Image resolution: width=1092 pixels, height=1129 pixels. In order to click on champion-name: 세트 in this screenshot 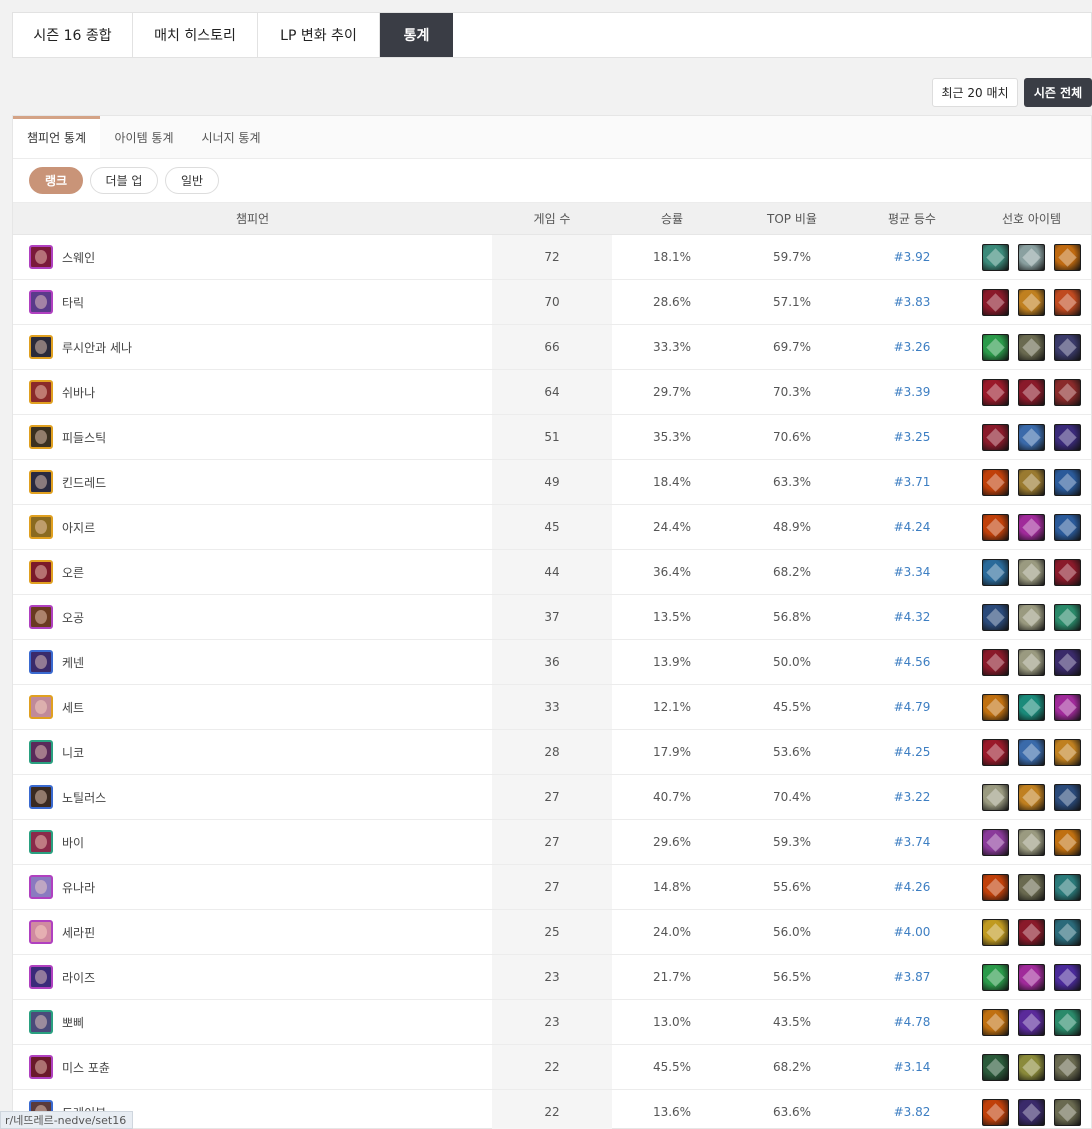, I will do `click(73, 707)`.